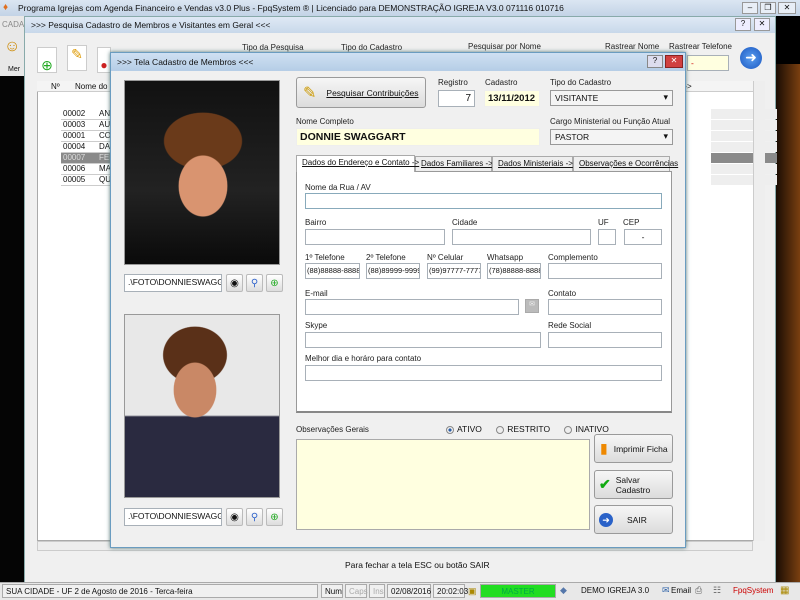  Describe the element at coordinates (450, 429) in the screenshot. I see `radio-ativo-dot` at that location.